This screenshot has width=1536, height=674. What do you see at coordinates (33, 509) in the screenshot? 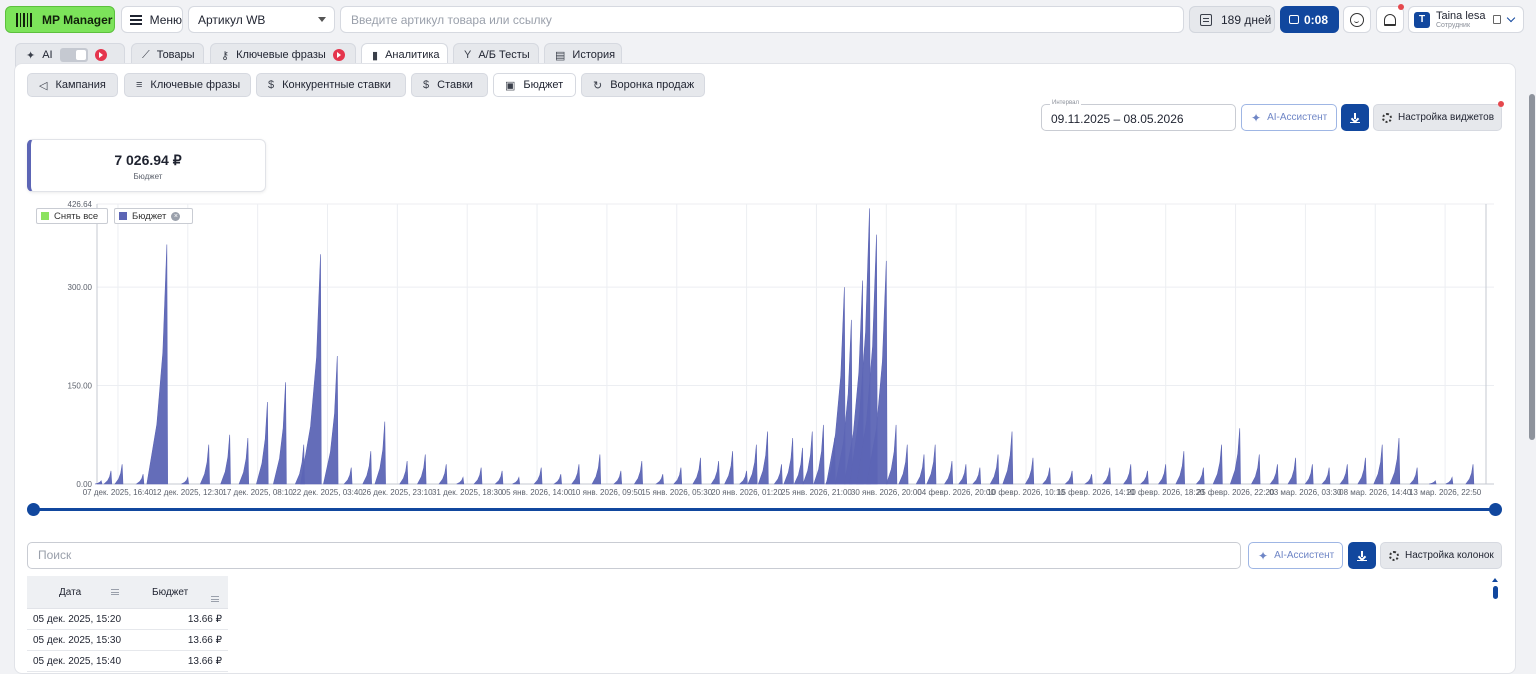
I see `range-slider-start-handle` at bounding box center [33, 509].